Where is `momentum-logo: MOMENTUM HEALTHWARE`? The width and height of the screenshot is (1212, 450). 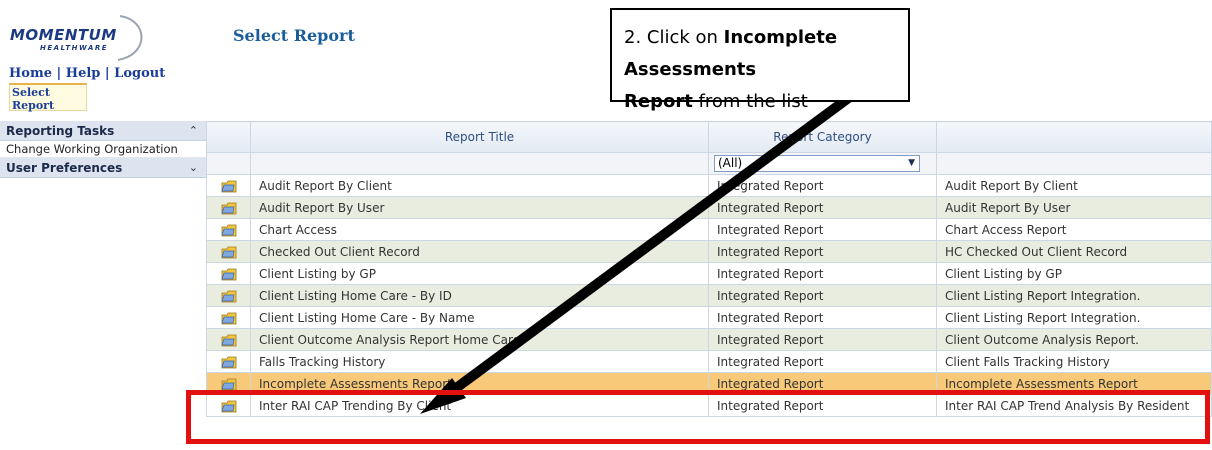 momentum-logo: MOMENTUM HEALTHWARE is located at coordinates (78, 38).